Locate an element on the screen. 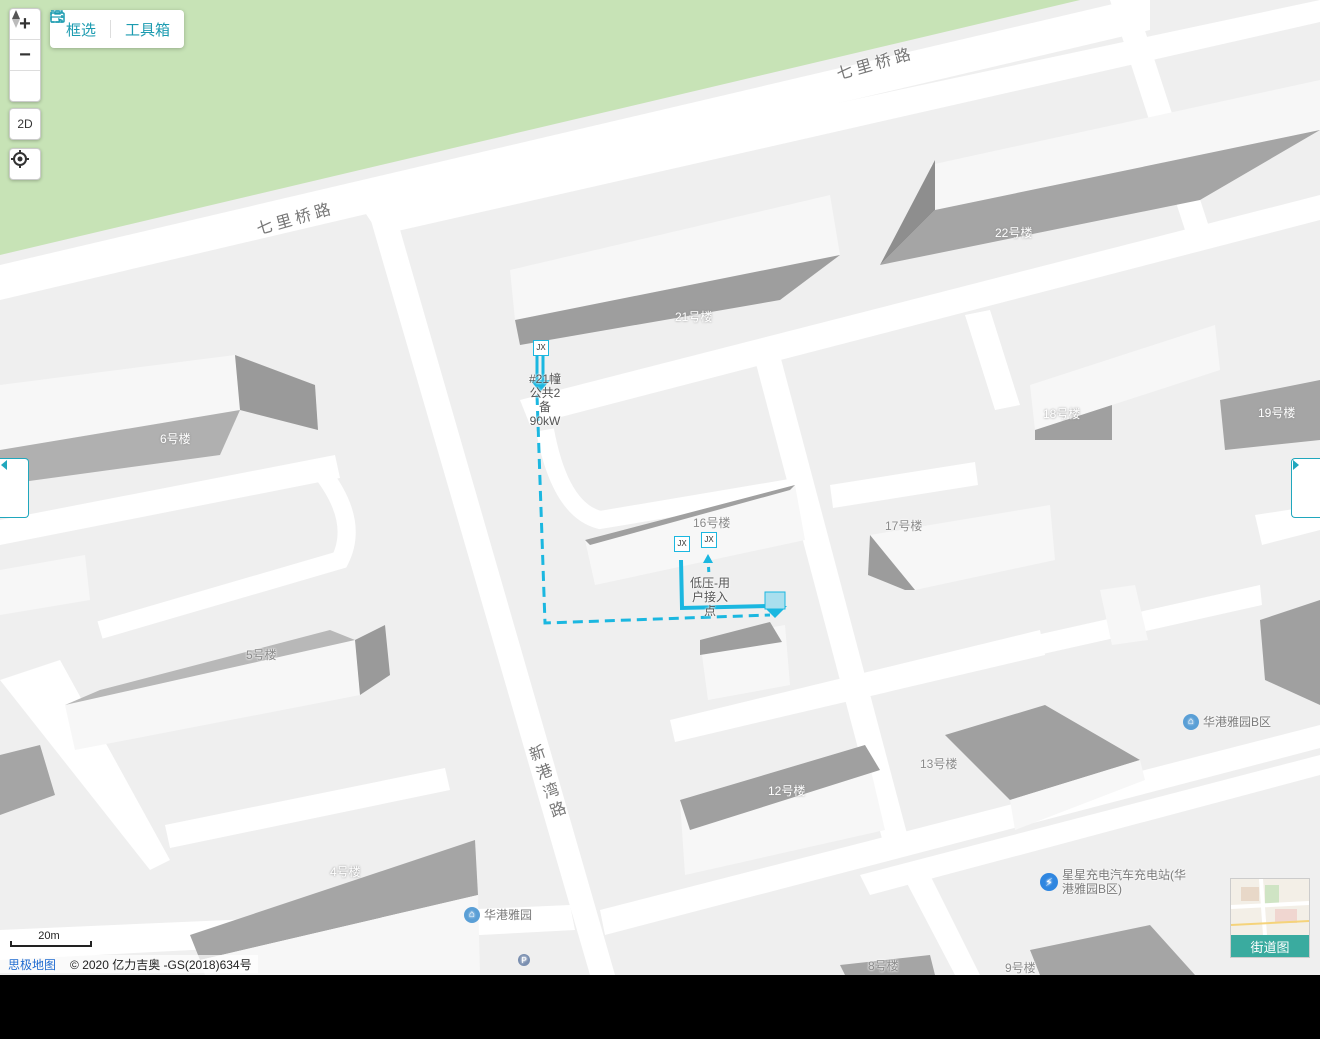 The height and width of the screenshot is (1039, 1320). jx-tag-top: JX is located at coordinates (541, 348).